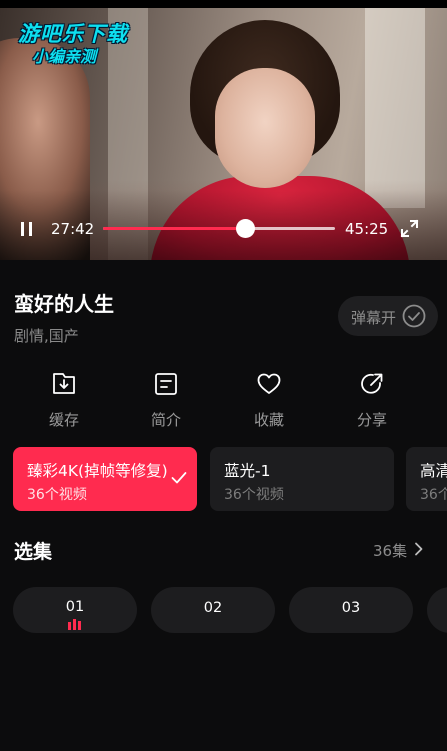  I want to click on watermark-logo: 游吧乐下载 小编亲测, so click(81, 41).